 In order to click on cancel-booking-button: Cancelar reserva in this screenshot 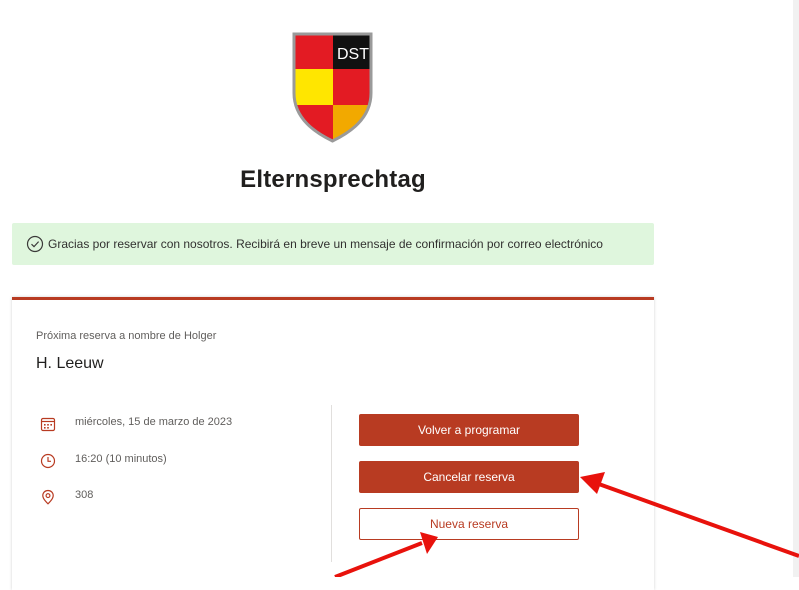, I will do `click(469, 477)`.